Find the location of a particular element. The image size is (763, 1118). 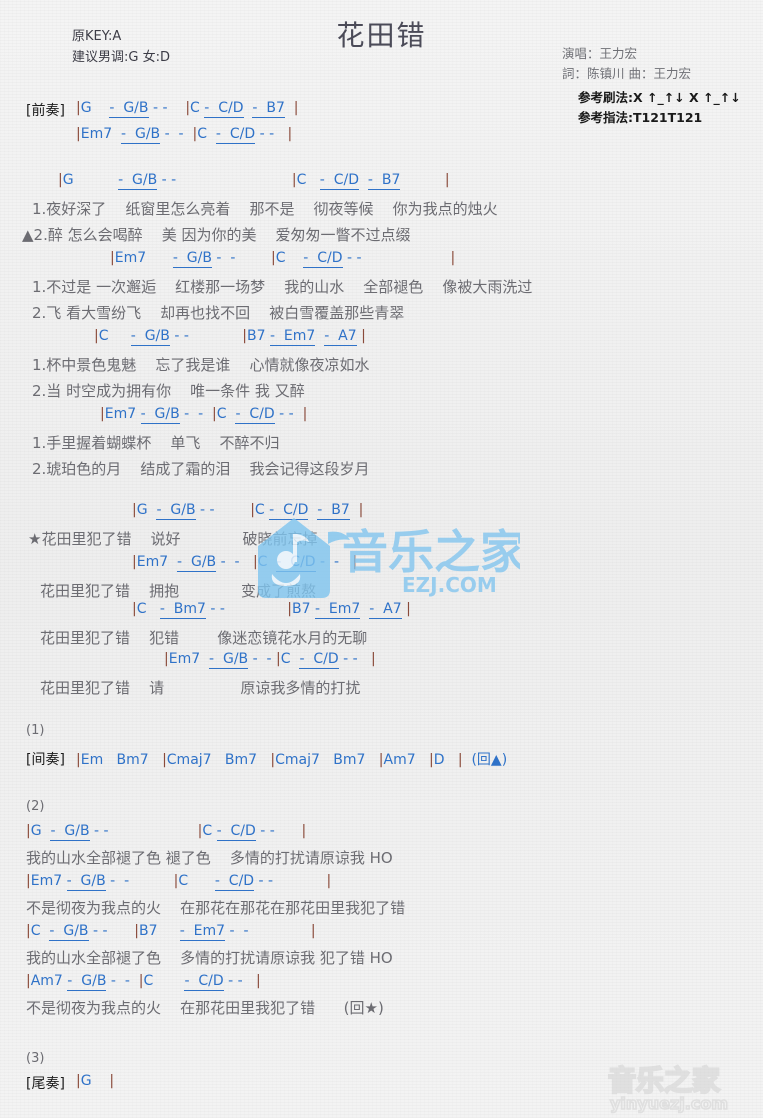

writer-composer-line: 詞：陈镇川 曲：王力宏 is located at coordinates (626, 73).